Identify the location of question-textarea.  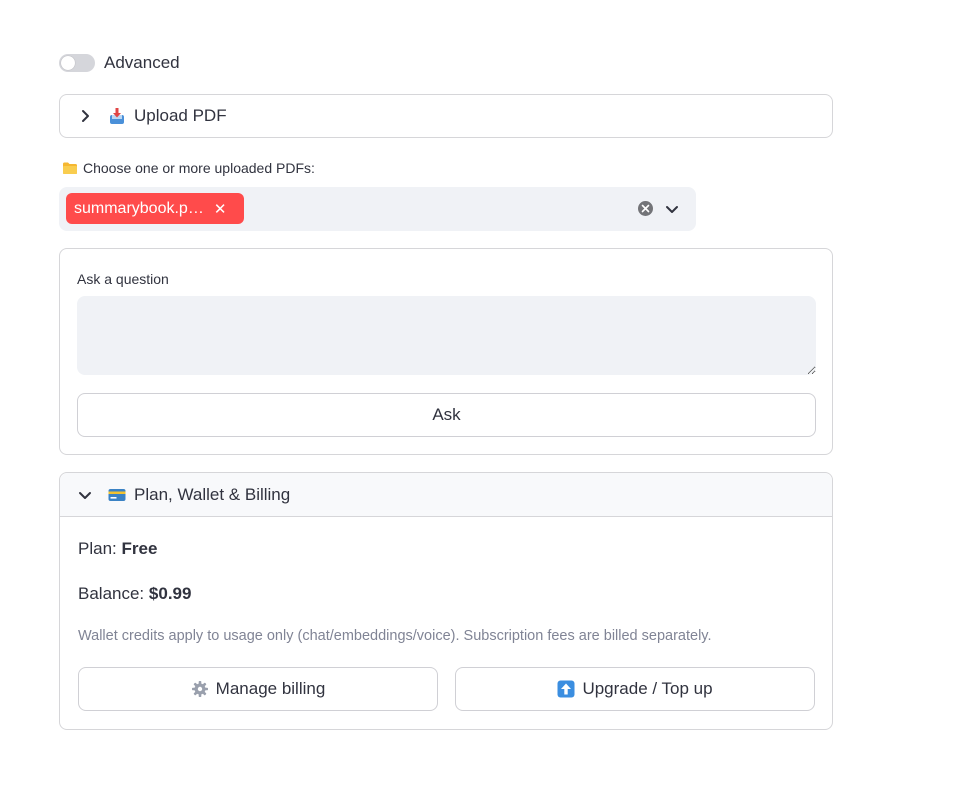
(446, 335).